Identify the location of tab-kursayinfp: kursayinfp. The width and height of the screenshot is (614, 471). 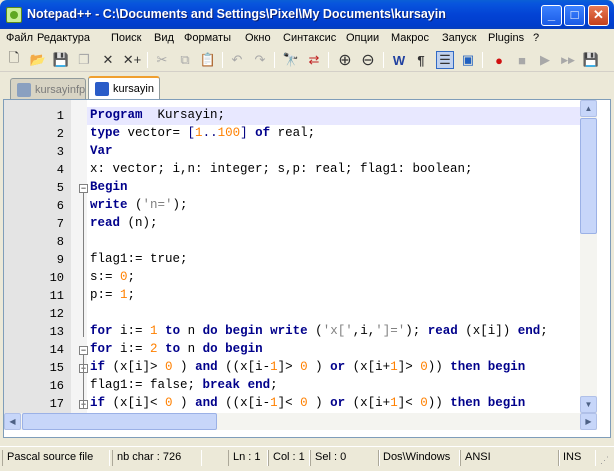
(48, 89).